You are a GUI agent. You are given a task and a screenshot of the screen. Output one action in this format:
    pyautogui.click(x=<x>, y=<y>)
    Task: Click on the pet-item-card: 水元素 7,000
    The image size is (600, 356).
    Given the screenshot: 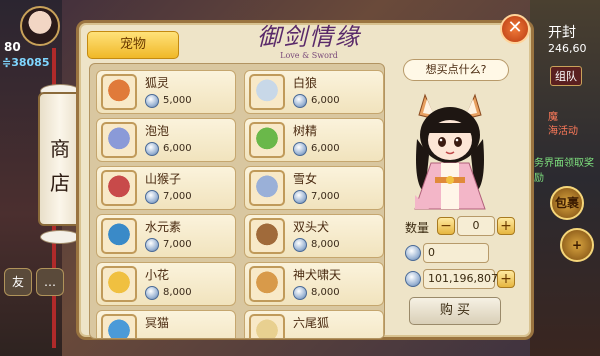 What is the action you would take?
    pyautogui.click(x=166, y=236)
    